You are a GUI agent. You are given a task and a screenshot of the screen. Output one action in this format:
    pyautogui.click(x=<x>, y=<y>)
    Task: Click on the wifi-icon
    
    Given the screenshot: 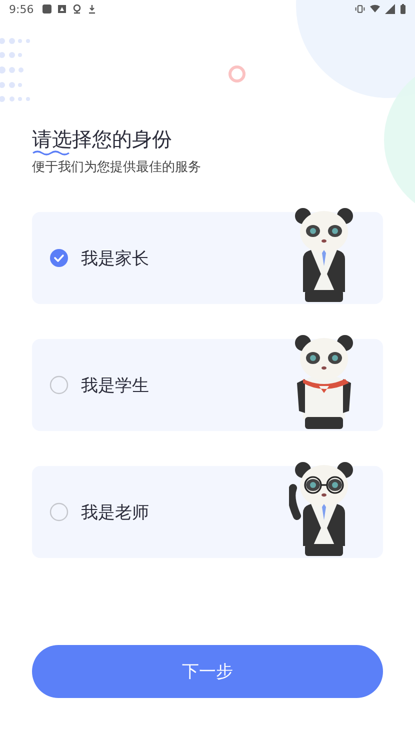 What is the action you would take?
    pyautogui.click(x=375, y=9)
    